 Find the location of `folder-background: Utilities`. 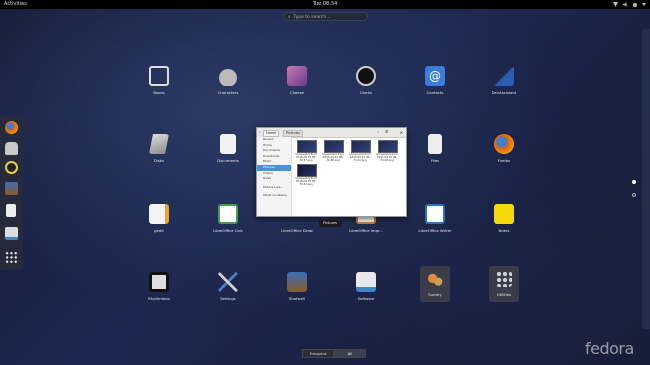

folder-background: Utilities is located at coordinates (504, 284).